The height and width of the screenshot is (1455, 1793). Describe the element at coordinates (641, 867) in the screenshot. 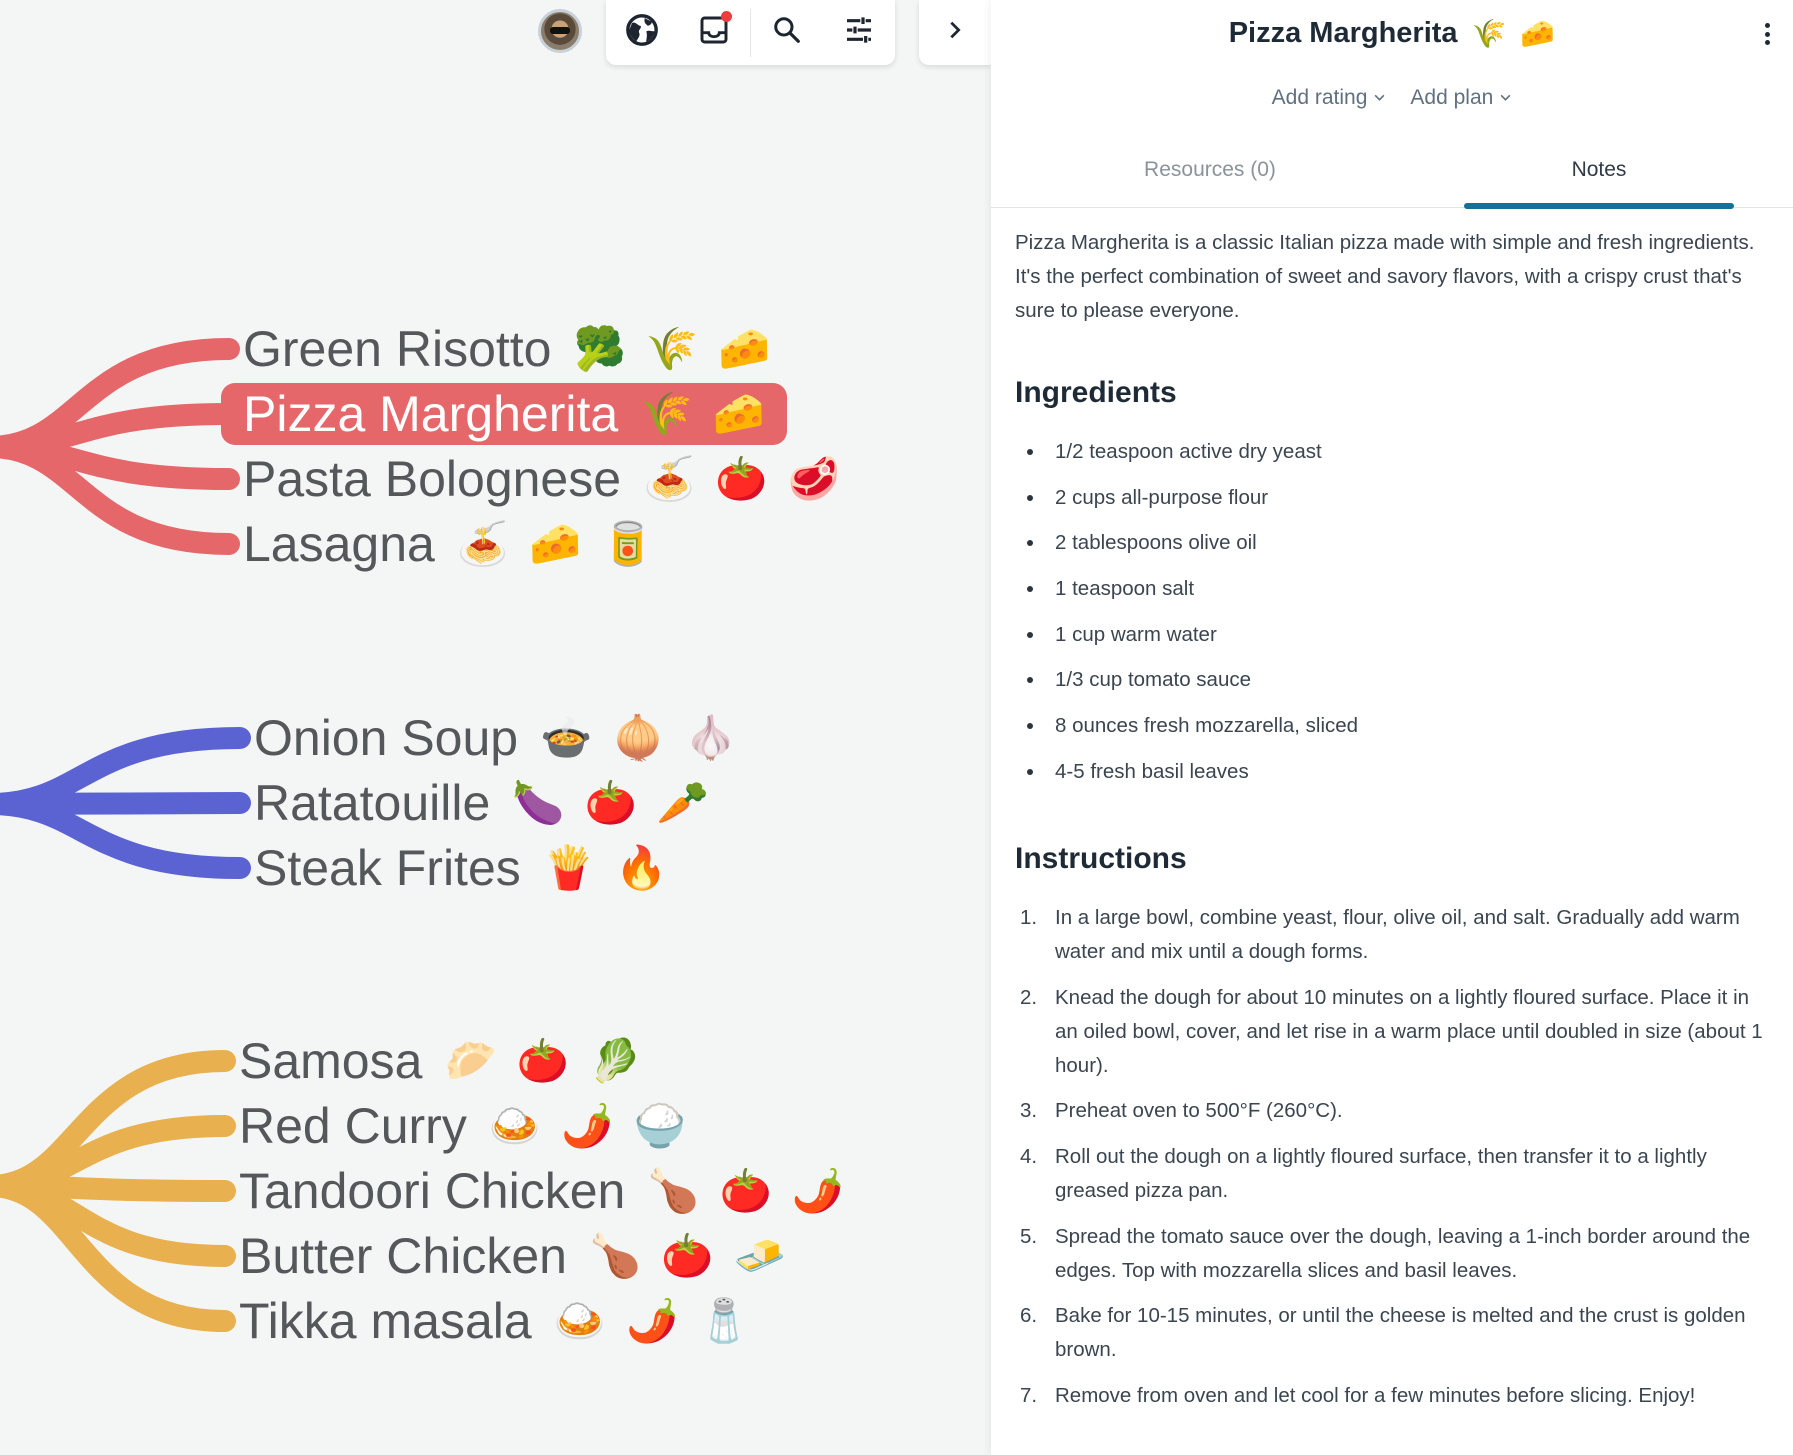

I see `food-emoji-icon: 🔥` at that location.